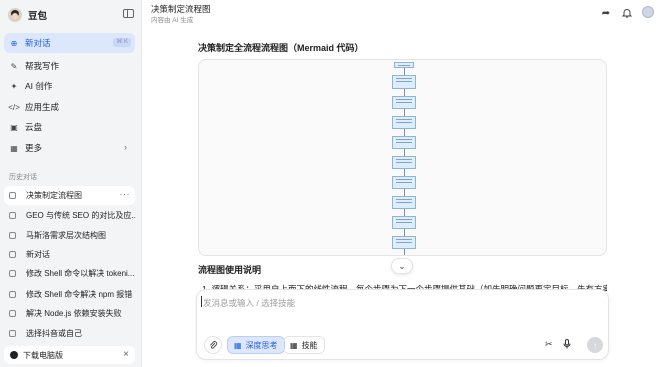 The image size is (660, 367). I want to click on deep-think-button: ▦ 深度思考, so click(256, 345).